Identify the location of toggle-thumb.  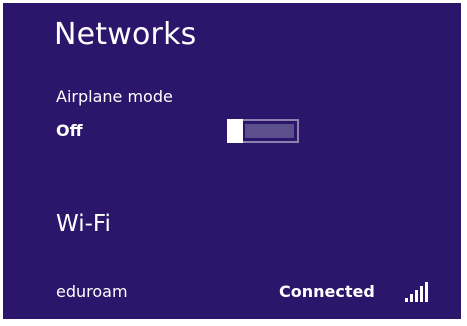
(235, 131).